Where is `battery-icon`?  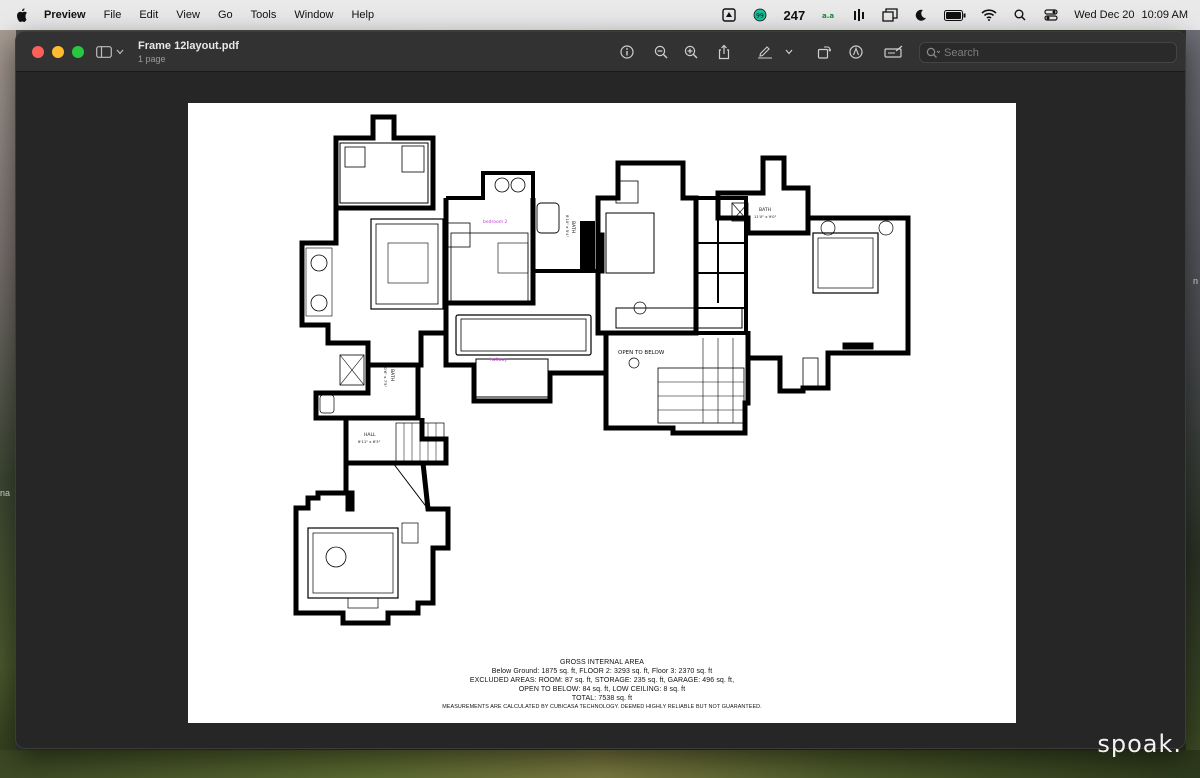 battery-icon is located at coordinates (955, 15).